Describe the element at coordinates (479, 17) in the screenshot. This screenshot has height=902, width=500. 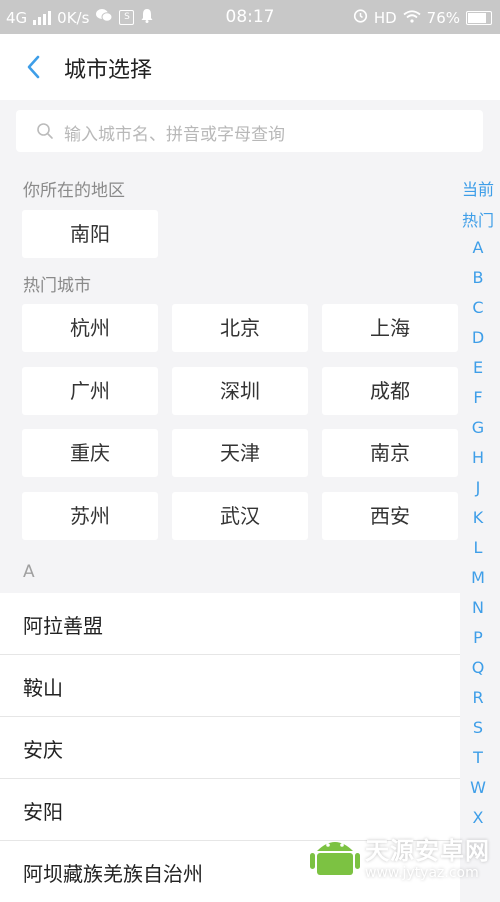
I see `battery-icon` at that location.